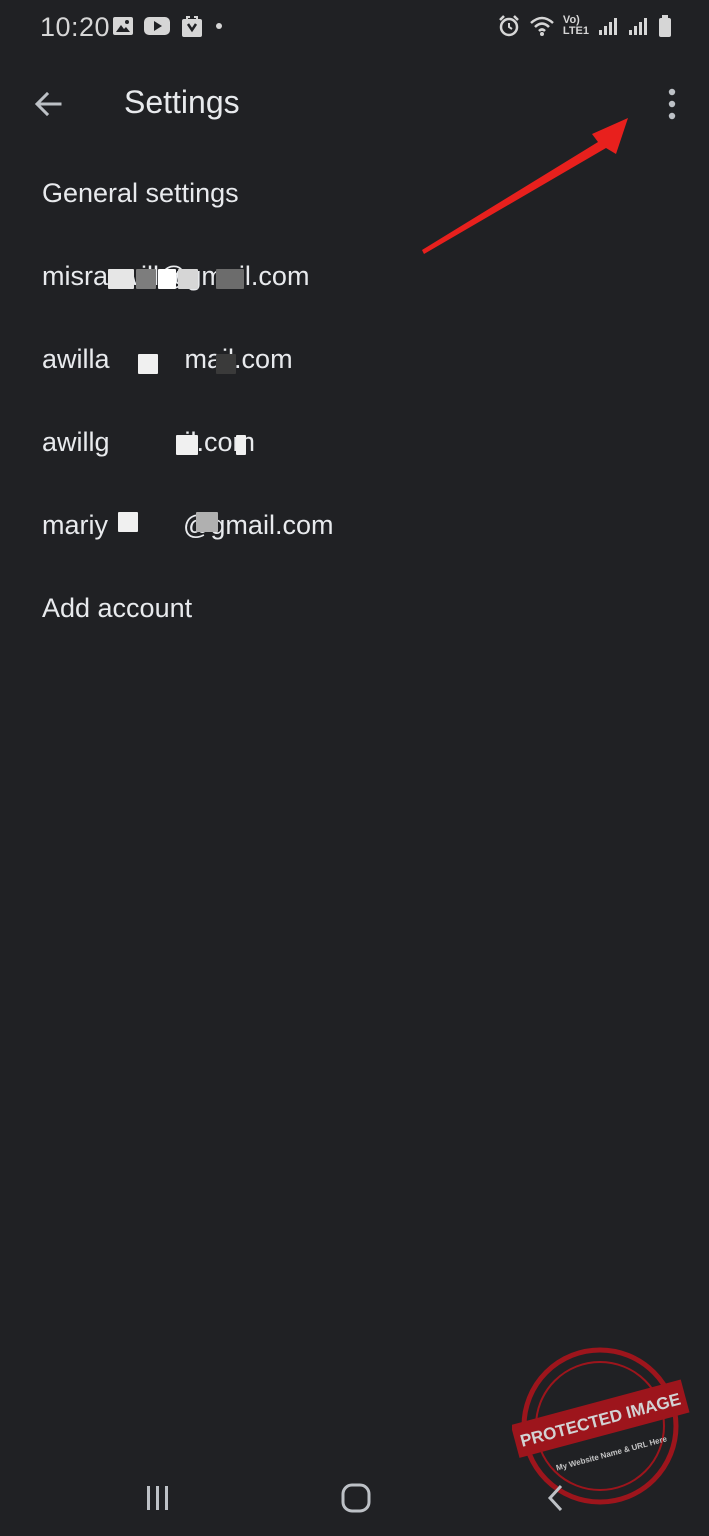 This screenshot has height=1536, width=709. What do you see at coordinates (354, 359) in the screenshot?
I see `account-item: awilla mail.com` at bounding box center [354, 359].